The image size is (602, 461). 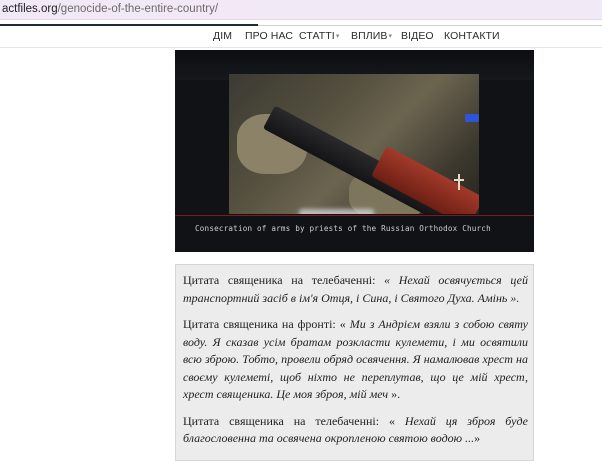 I want to click on nav-item-impact: ВПЛИВ▾, so click(x=371, y=36).